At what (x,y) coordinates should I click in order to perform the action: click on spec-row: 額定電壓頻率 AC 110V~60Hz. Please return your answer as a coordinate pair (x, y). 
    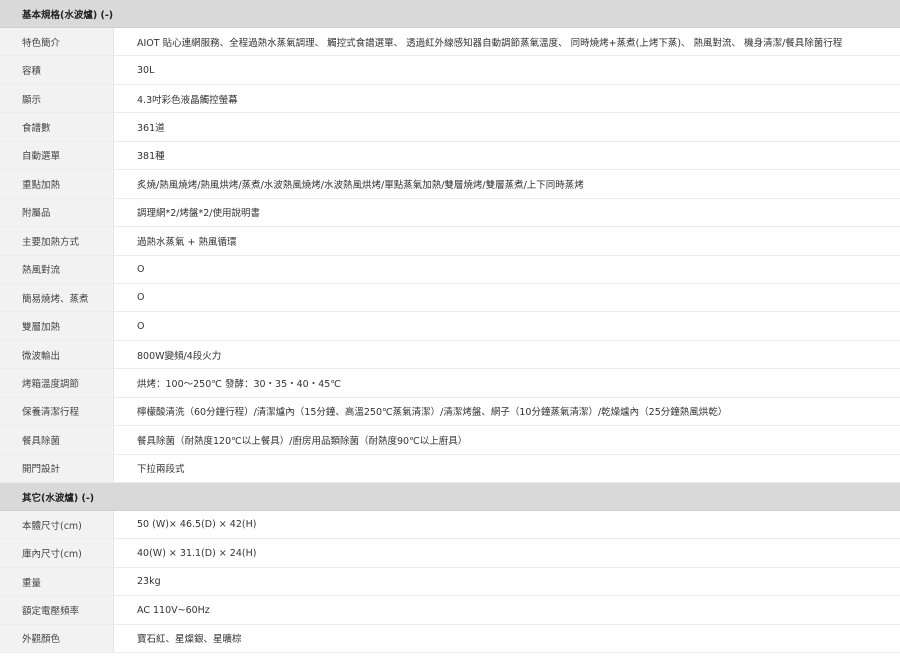
    Looking at the image, I should click on (450, 610).